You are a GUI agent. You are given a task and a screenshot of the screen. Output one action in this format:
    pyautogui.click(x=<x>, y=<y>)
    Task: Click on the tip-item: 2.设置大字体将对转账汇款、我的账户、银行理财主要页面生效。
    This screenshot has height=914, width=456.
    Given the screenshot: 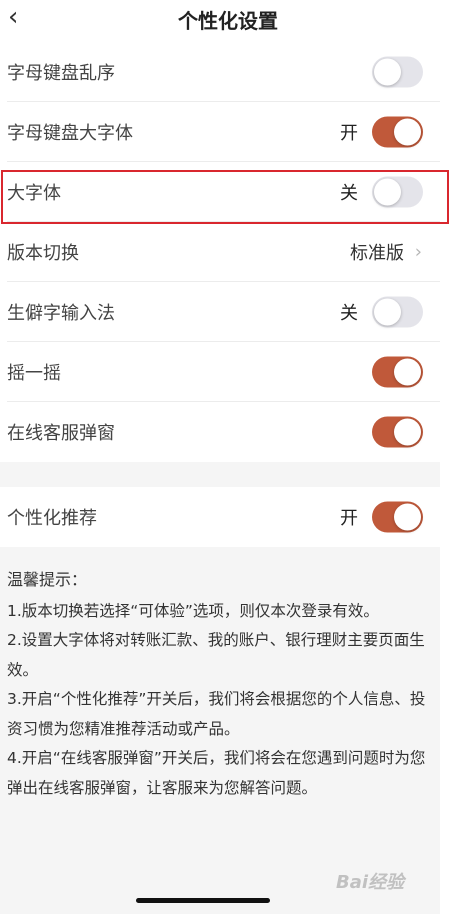 What is the action you would take?
    pyautogui.click(x=216, y=655)
    